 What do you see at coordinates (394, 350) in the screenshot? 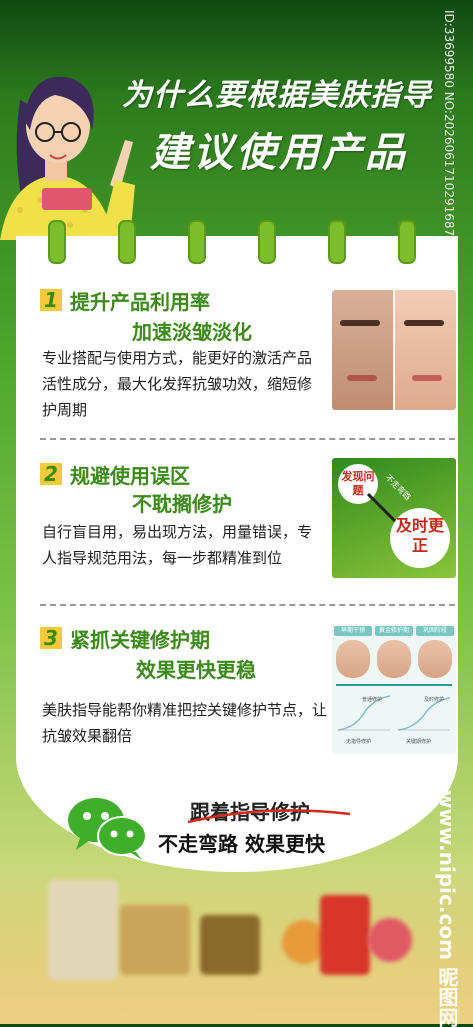
I see `face-before-after-image` at bounding box center [394, 350].